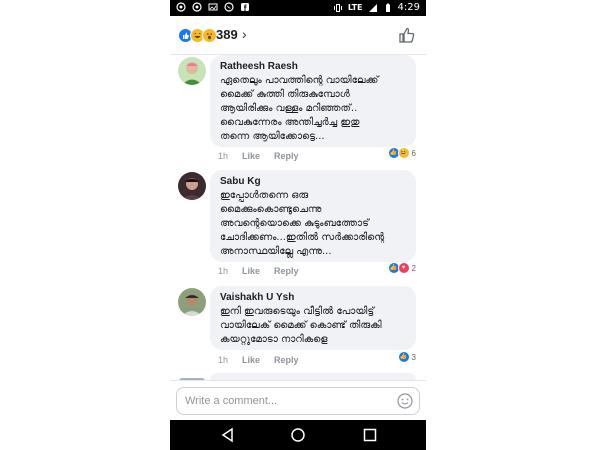 The height and width of the screenshot is (450, 600). I want to click on chrome-icon, so click(197, 7).